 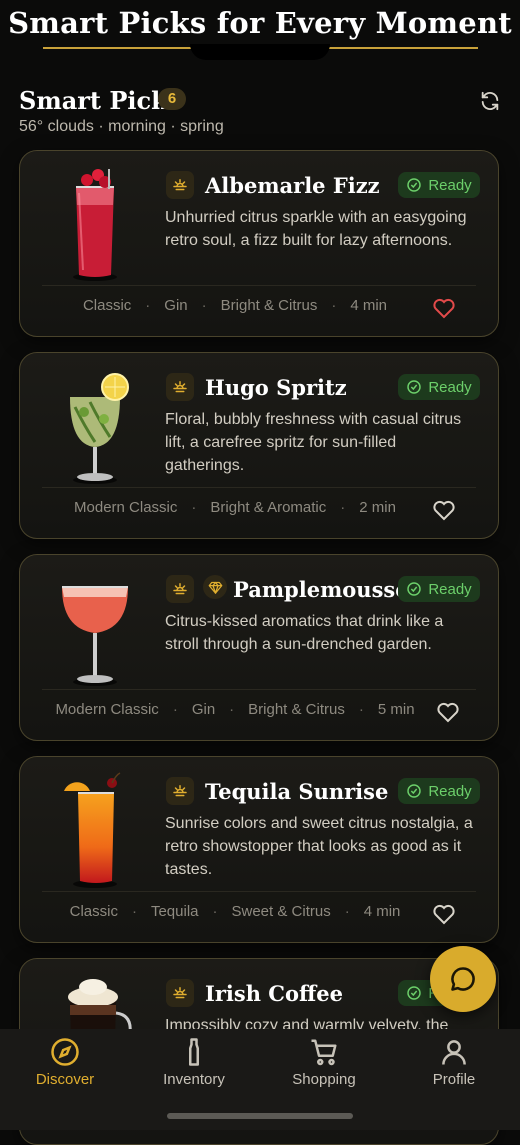 I want to click on tab-label: Inventory, so click(x=194, y=1079).